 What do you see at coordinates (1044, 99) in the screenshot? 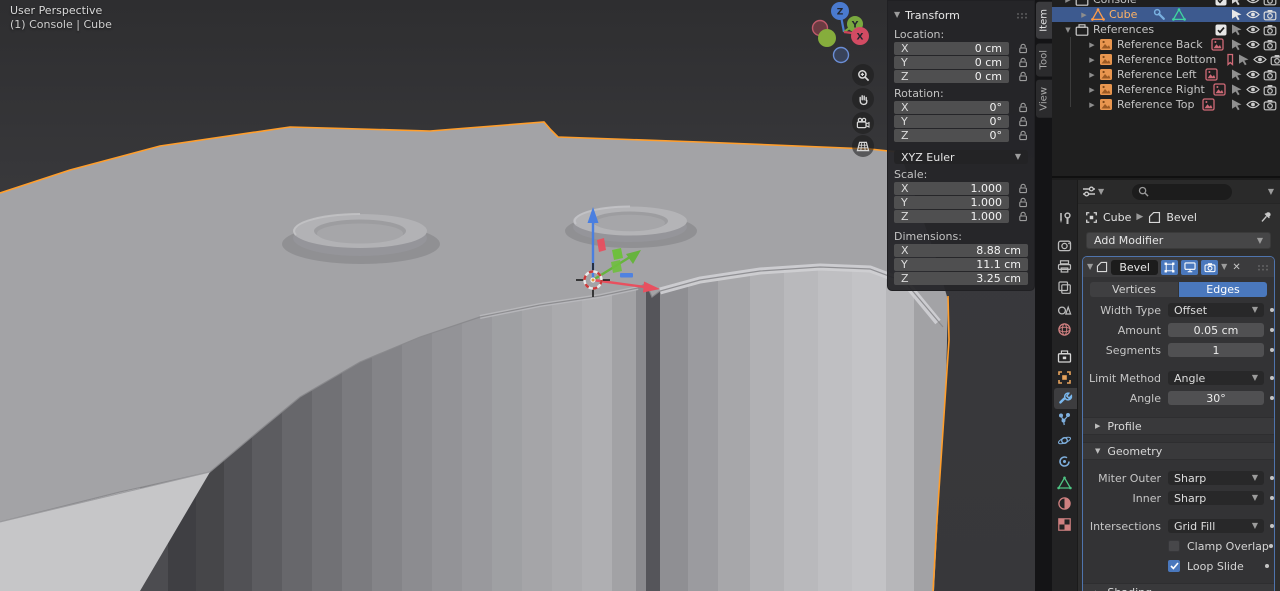
I see `tab-view: View` at bounding box center [1044, 99].